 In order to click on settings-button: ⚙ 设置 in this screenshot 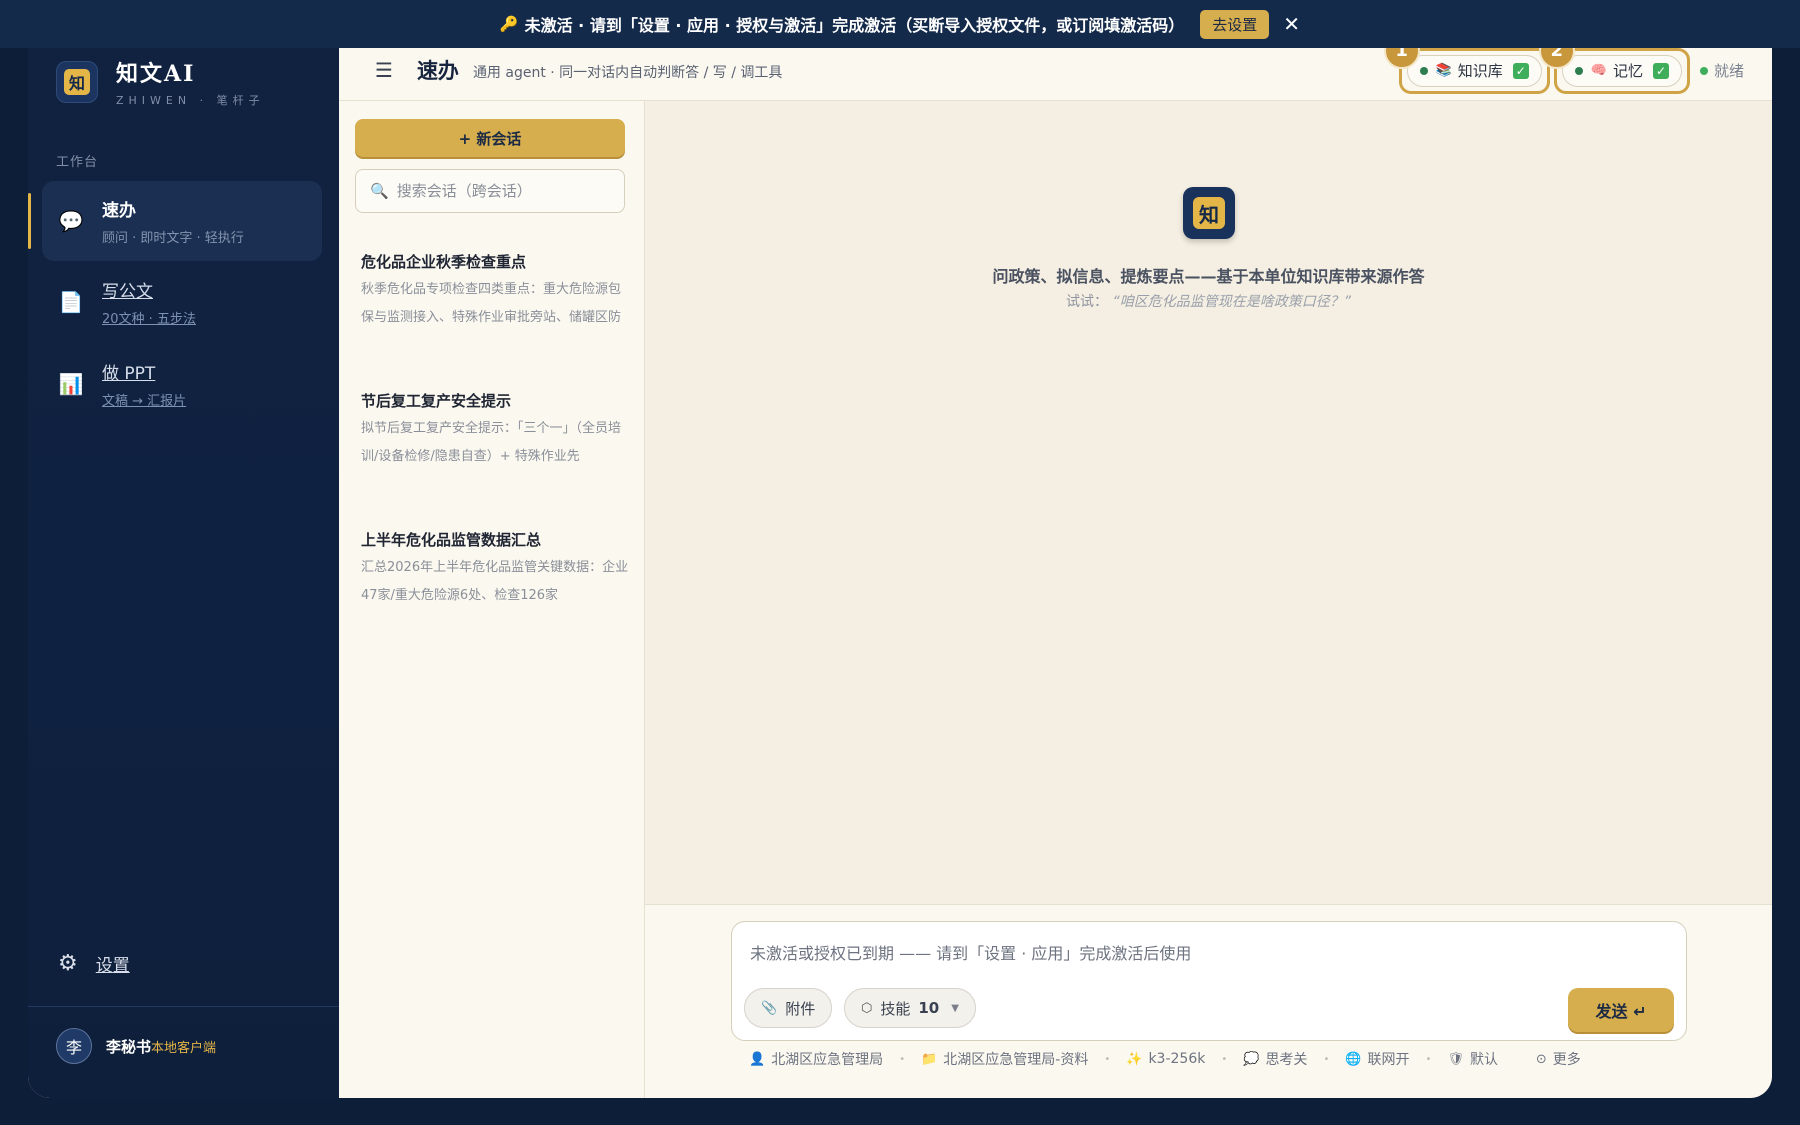, I will do `click(94, 963)`.